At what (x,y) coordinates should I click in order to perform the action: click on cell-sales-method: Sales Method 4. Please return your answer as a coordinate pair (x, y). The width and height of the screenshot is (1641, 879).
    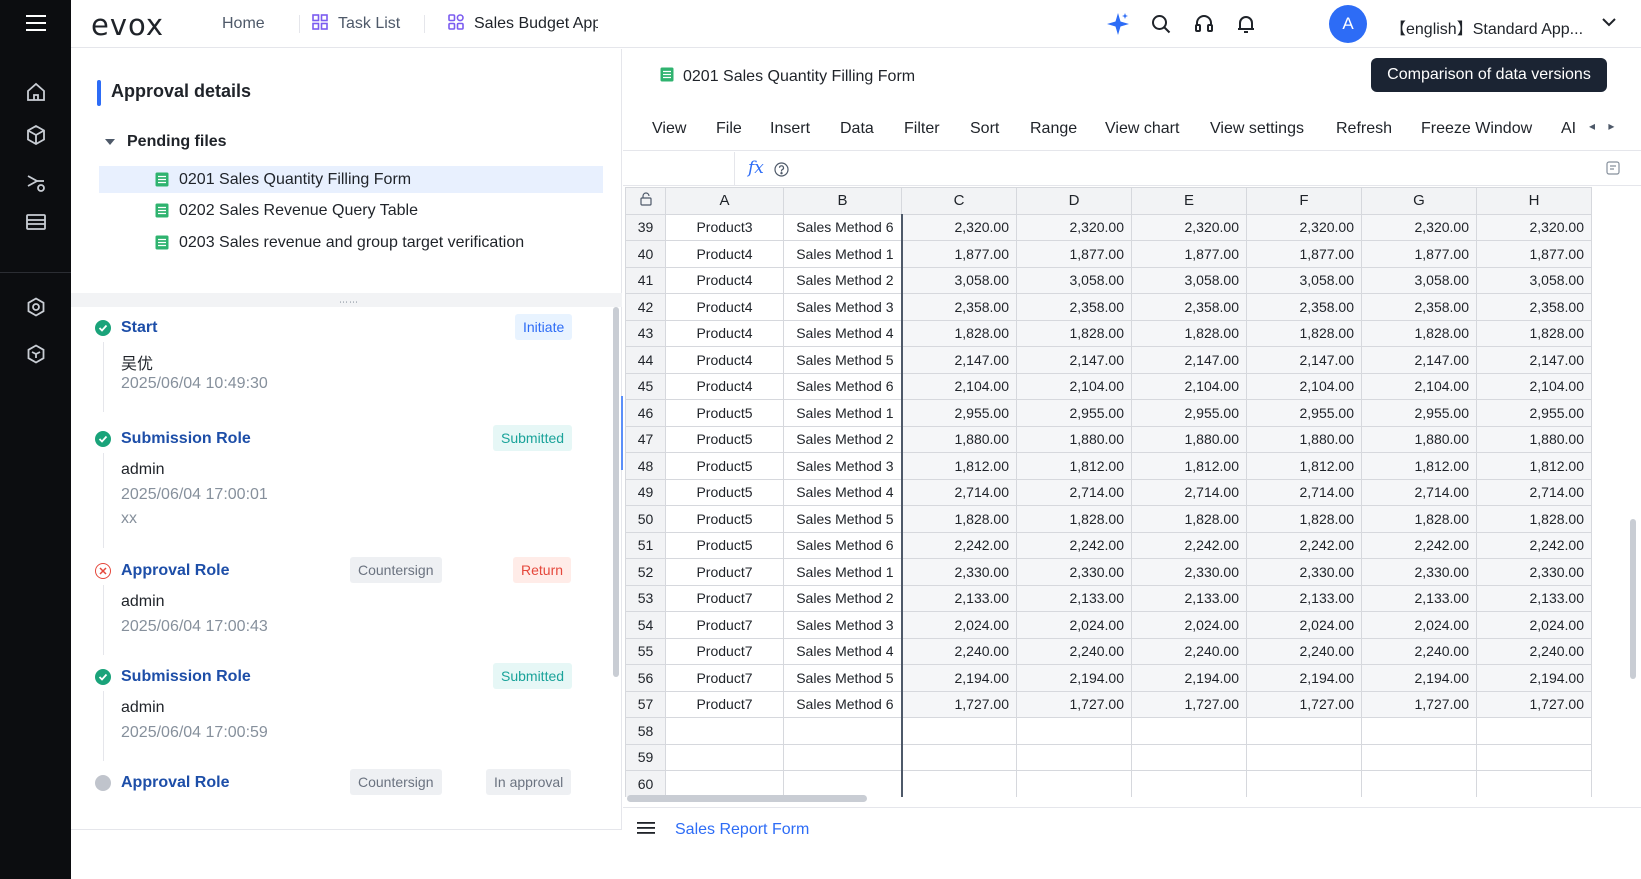
    Looking at the image, I should click on (843, 651).